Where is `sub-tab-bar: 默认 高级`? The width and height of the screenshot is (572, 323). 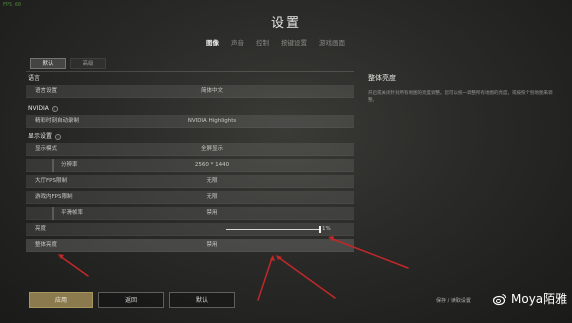 sub-tab-bar: 默认 高级 is located at coordinates (68, 63).